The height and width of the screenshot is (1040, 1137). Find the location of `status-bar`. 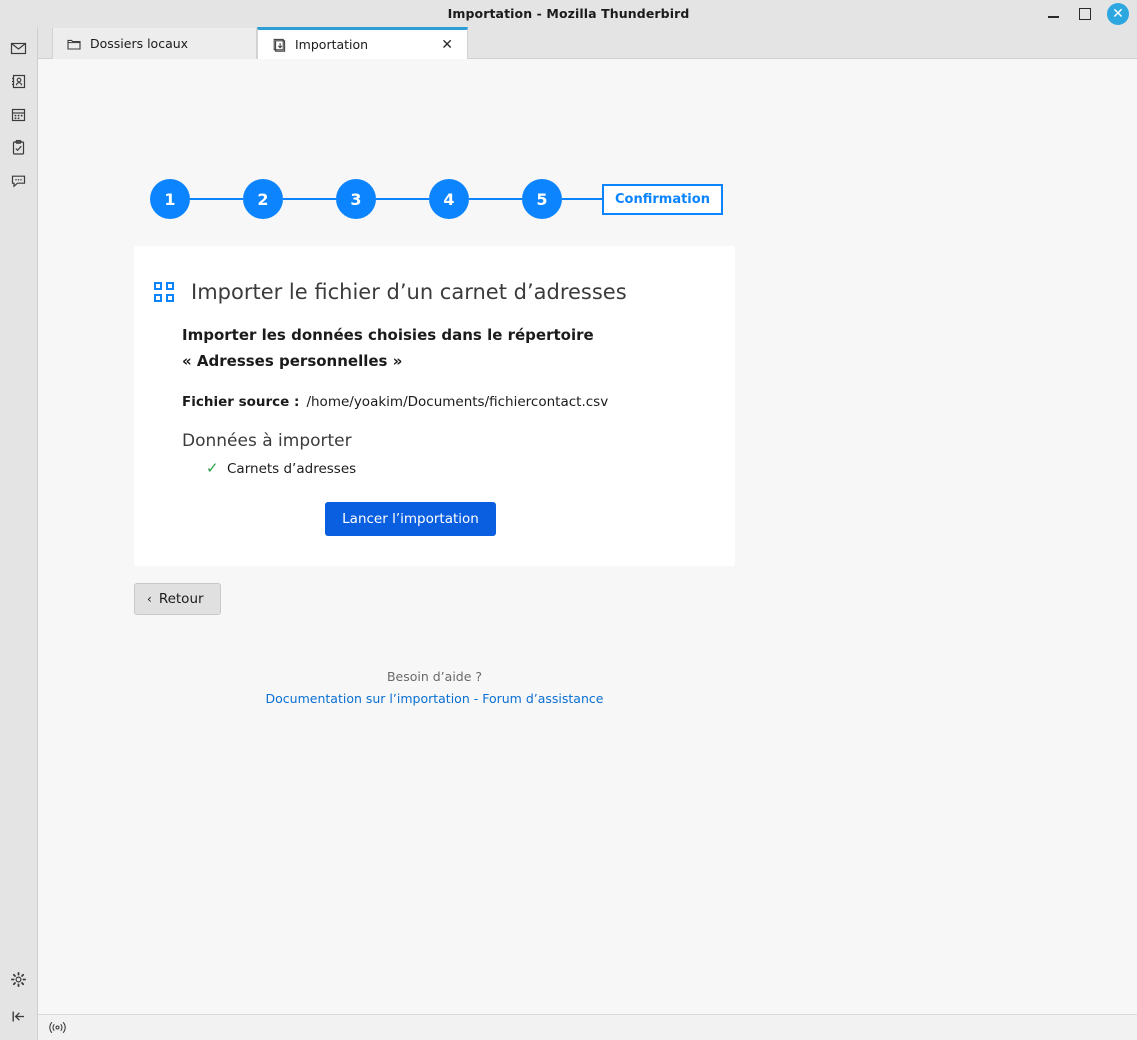

status-bar is located at coordinates (587, 1027).